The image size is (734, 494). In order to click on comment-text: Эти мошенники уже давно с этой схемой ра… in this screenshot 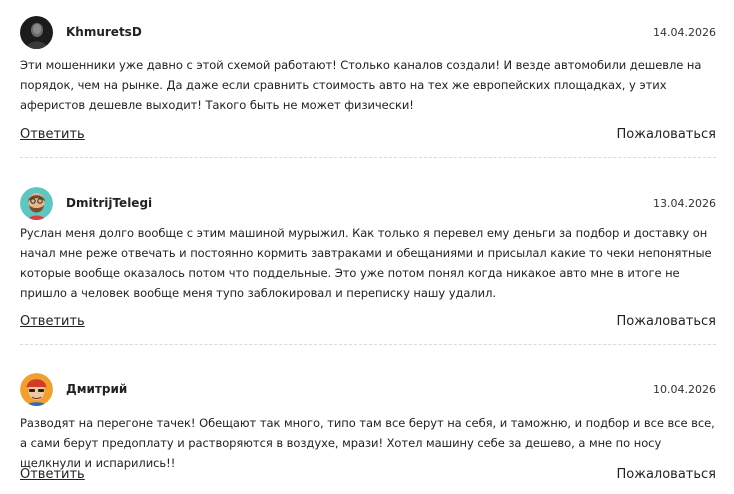, I will do `click(361, 85)`.